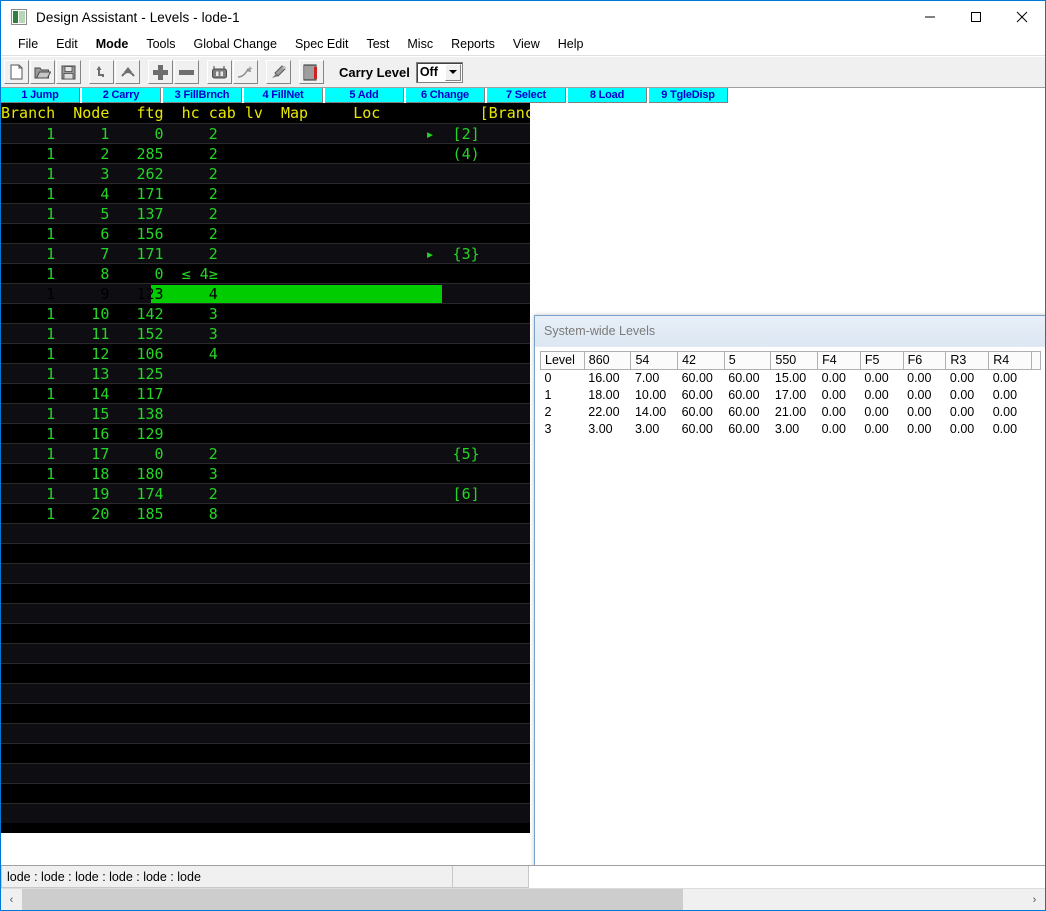 The height and width of the screenshot is (911, 1046). Describe the element at coordinates (265, 233) in the screenshot. I see `grid-row: 1 6 156 2` at that location.